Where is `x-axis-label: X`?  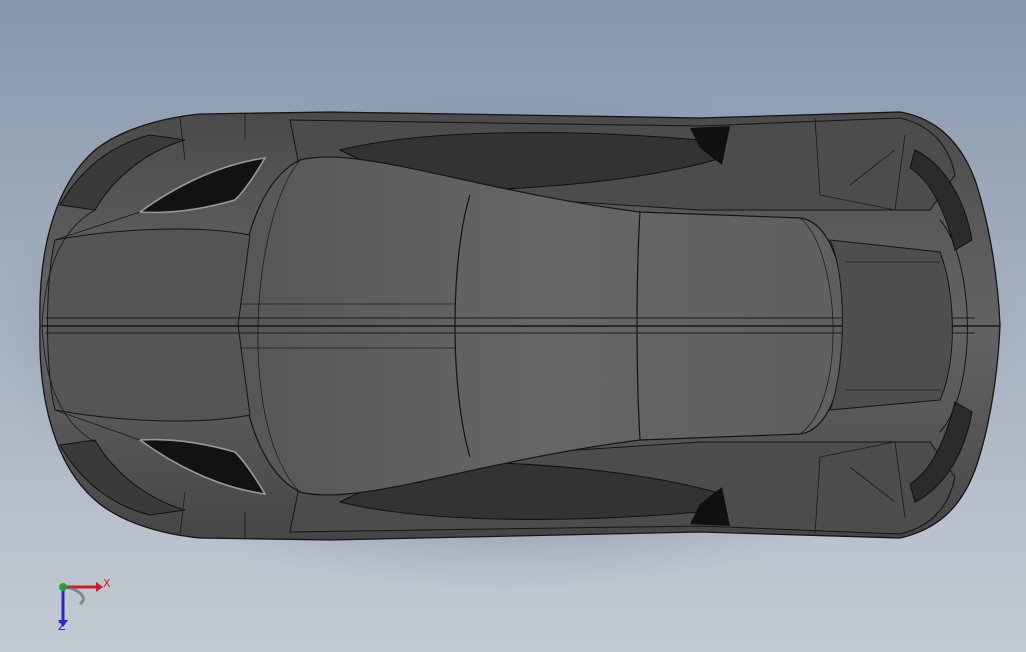
x-axis-label: X is located at coordinates (107, 583).